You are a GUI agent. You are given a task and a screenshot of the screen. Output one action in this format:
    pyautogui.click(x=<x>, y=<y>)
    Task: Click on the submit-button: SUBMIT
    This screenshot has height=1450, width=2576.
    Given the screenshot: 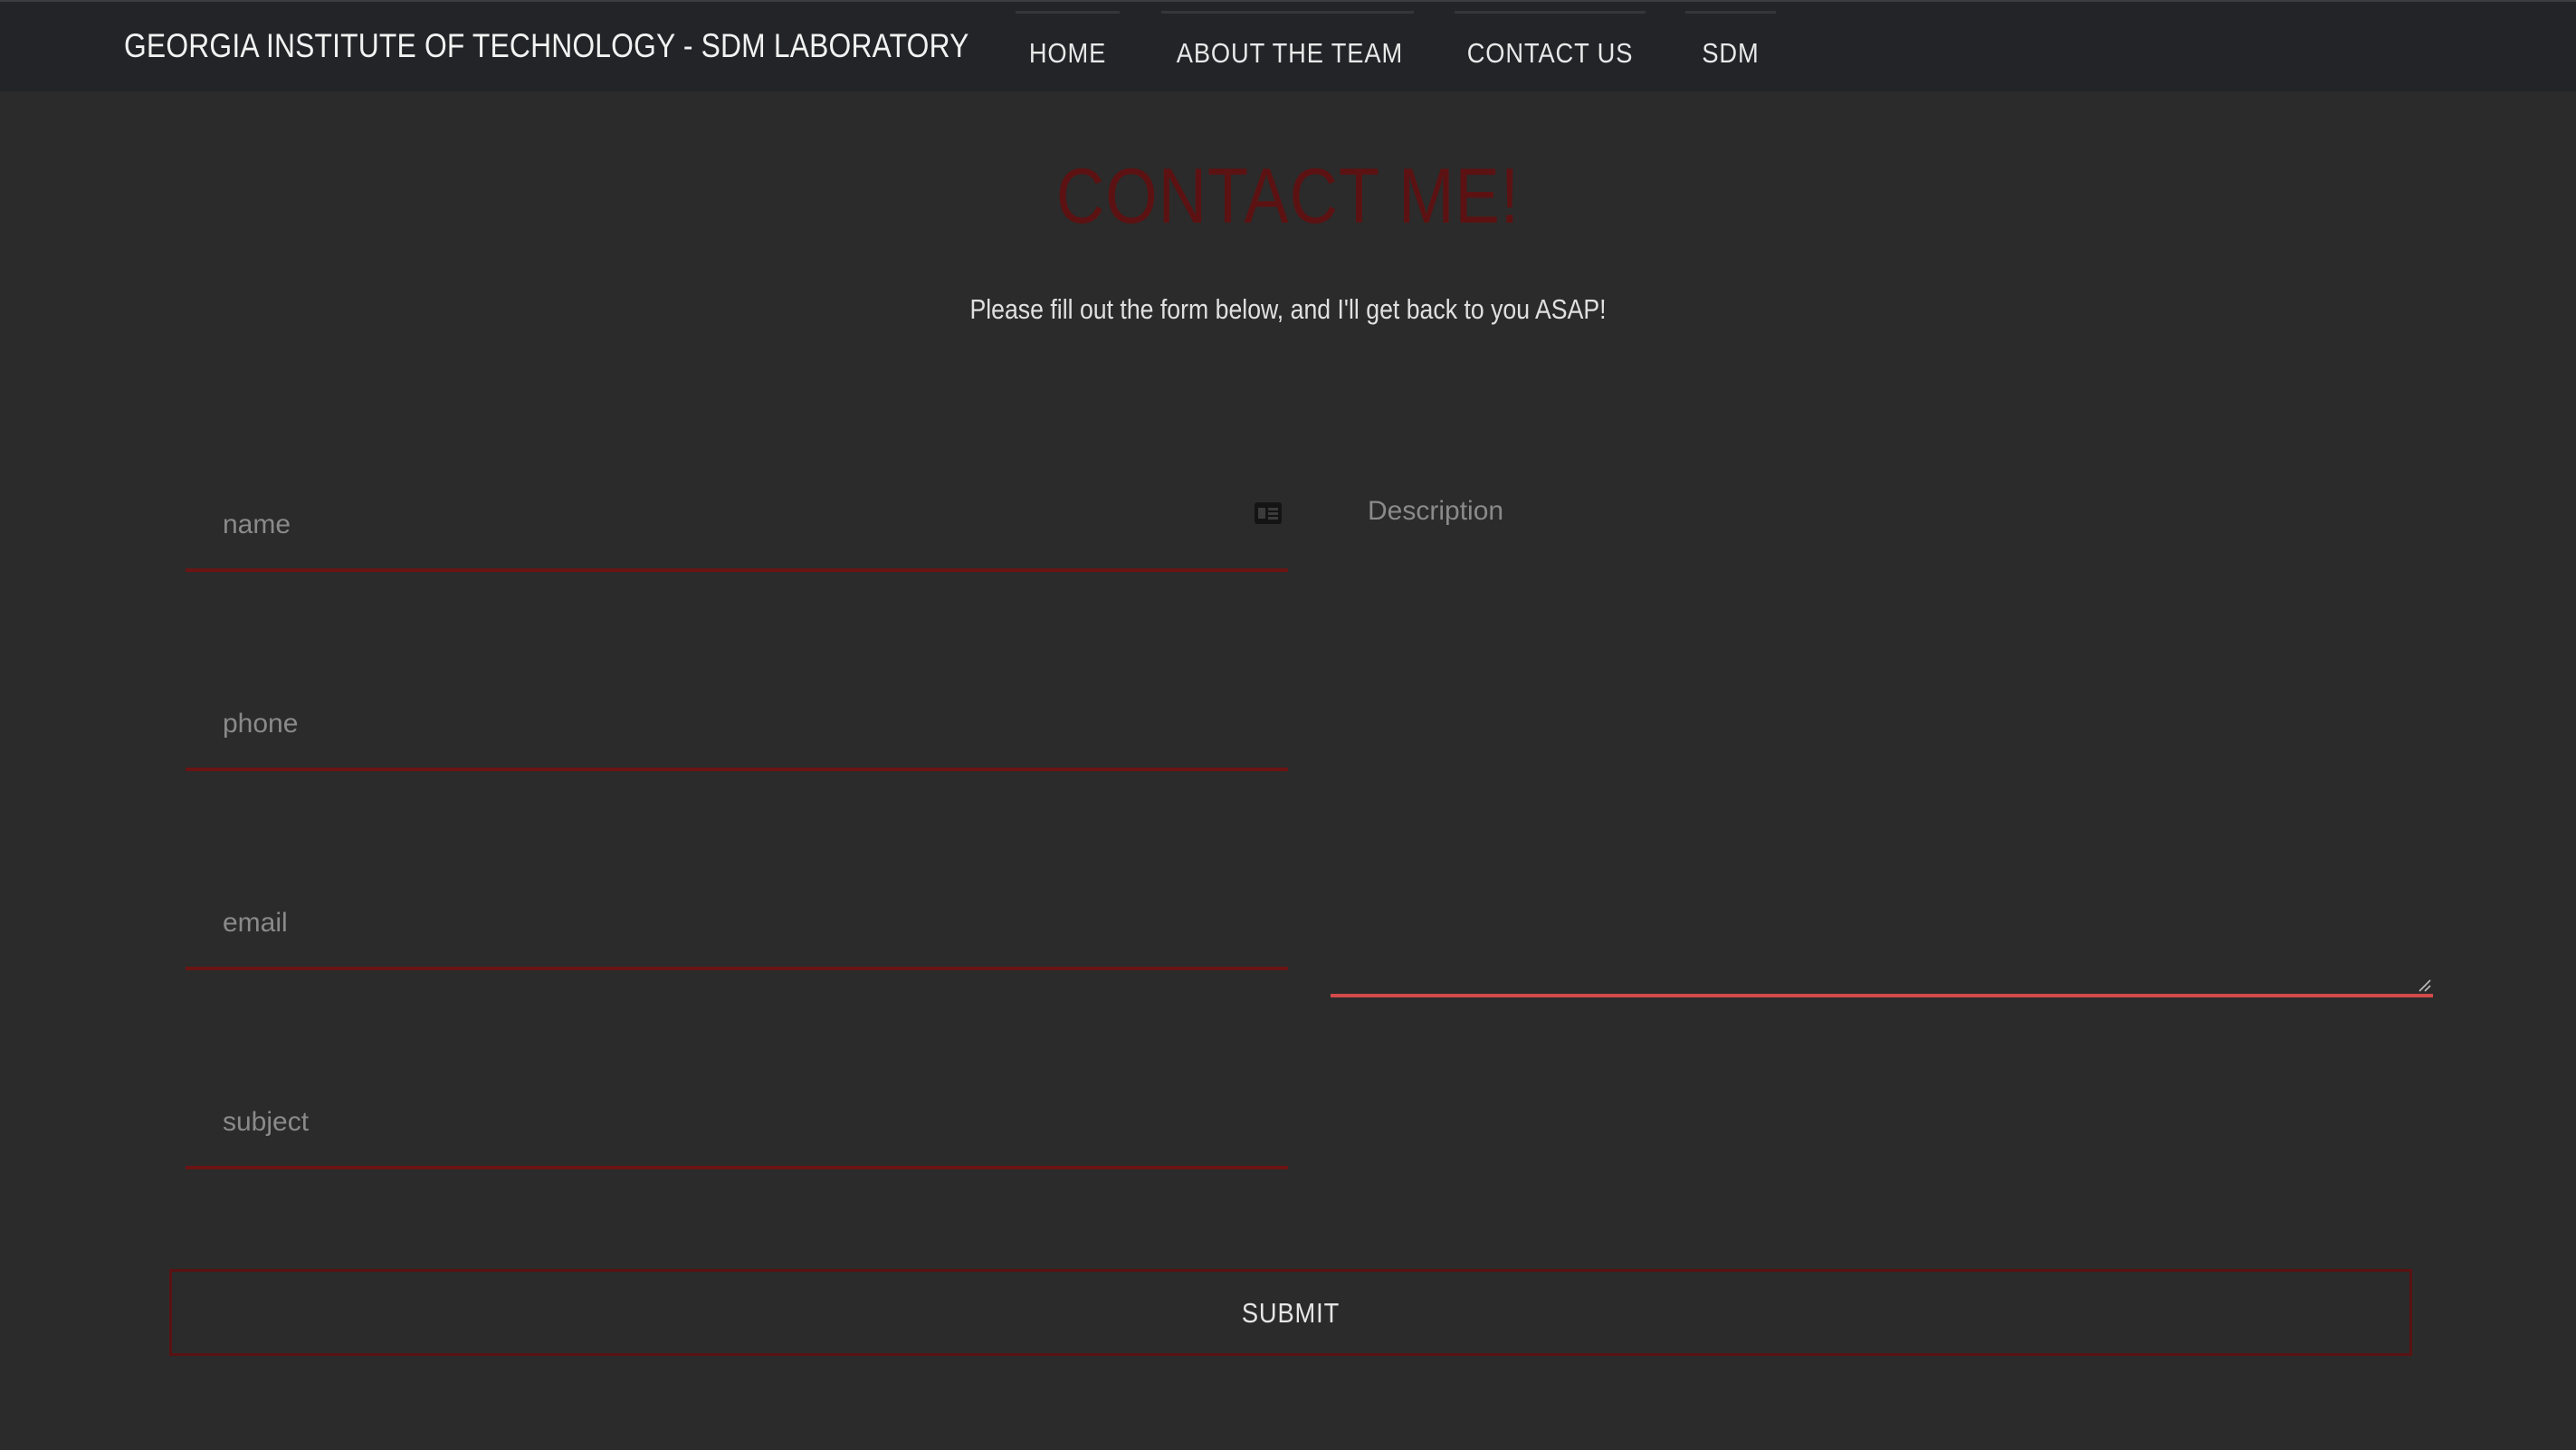 What is the action you would take?
    pyautogui.click(x=1291, y=1312)
    